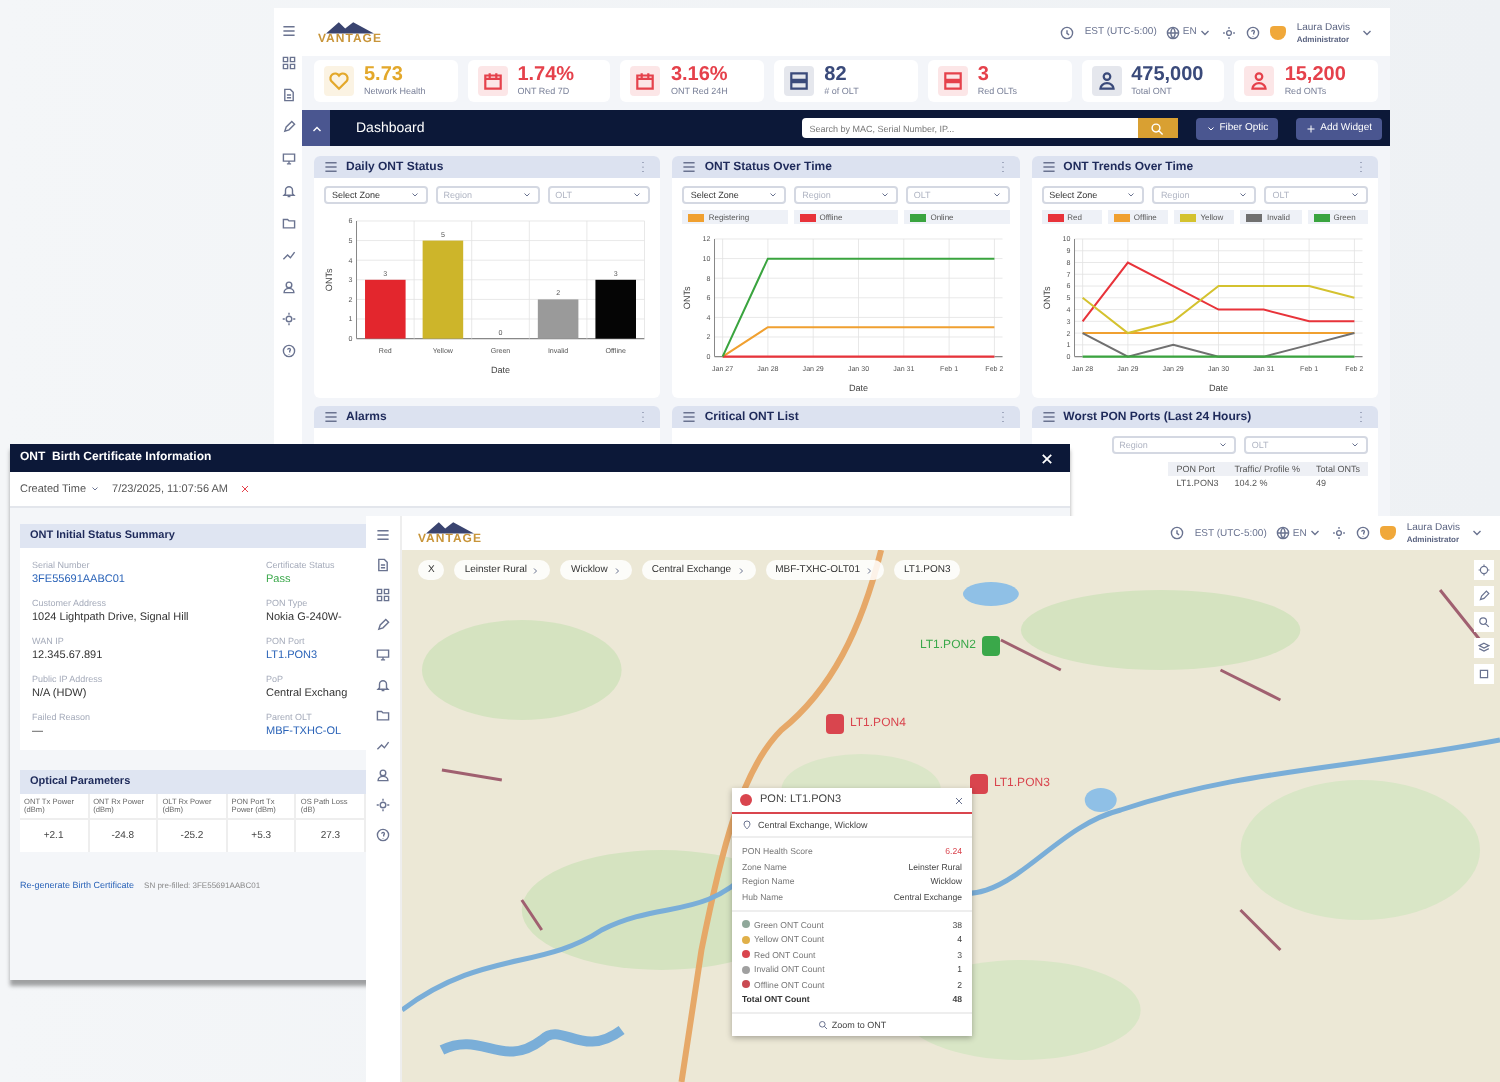  I want to click on map-pen-button, so click(1484, 596).